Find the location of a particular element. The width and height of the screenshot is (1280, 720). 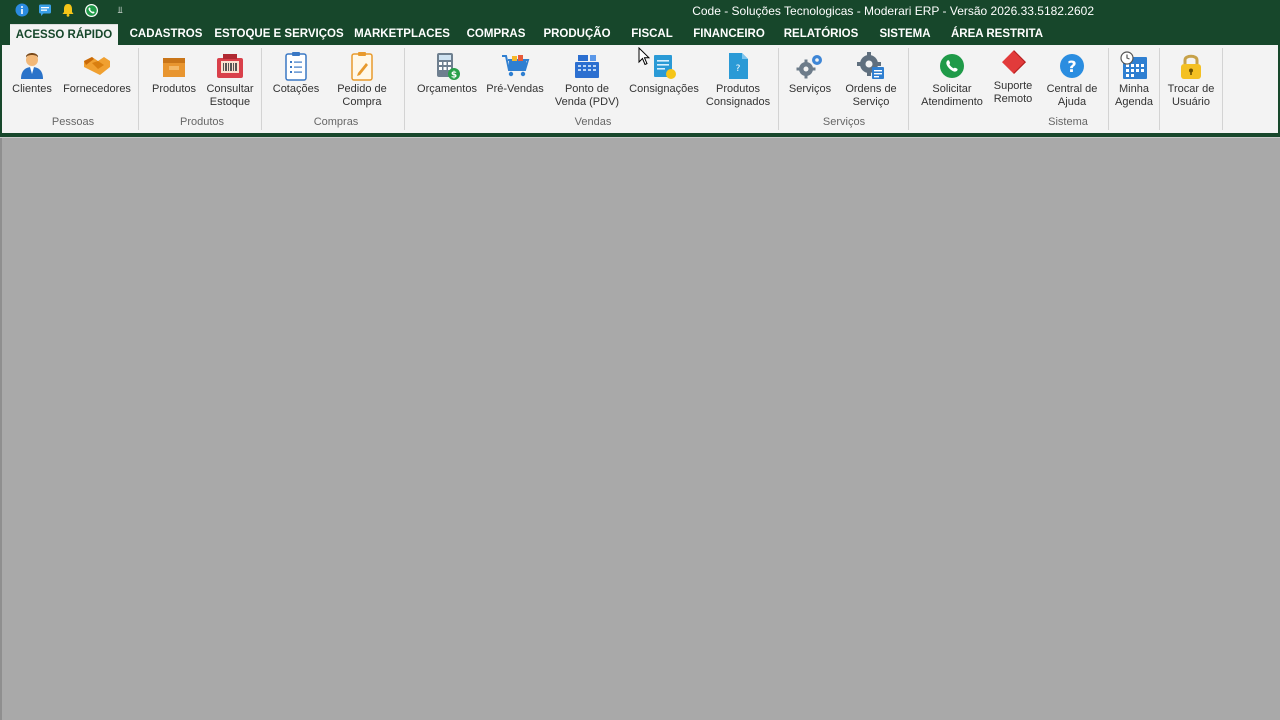

consultar-estoque-button: Consultar Estoque is located at coordinates (230, 79).